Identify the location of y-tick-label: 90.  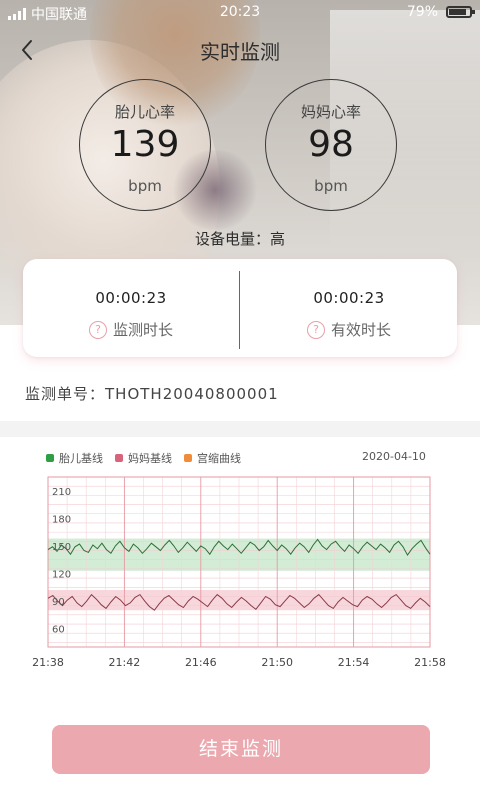
(58, 602).